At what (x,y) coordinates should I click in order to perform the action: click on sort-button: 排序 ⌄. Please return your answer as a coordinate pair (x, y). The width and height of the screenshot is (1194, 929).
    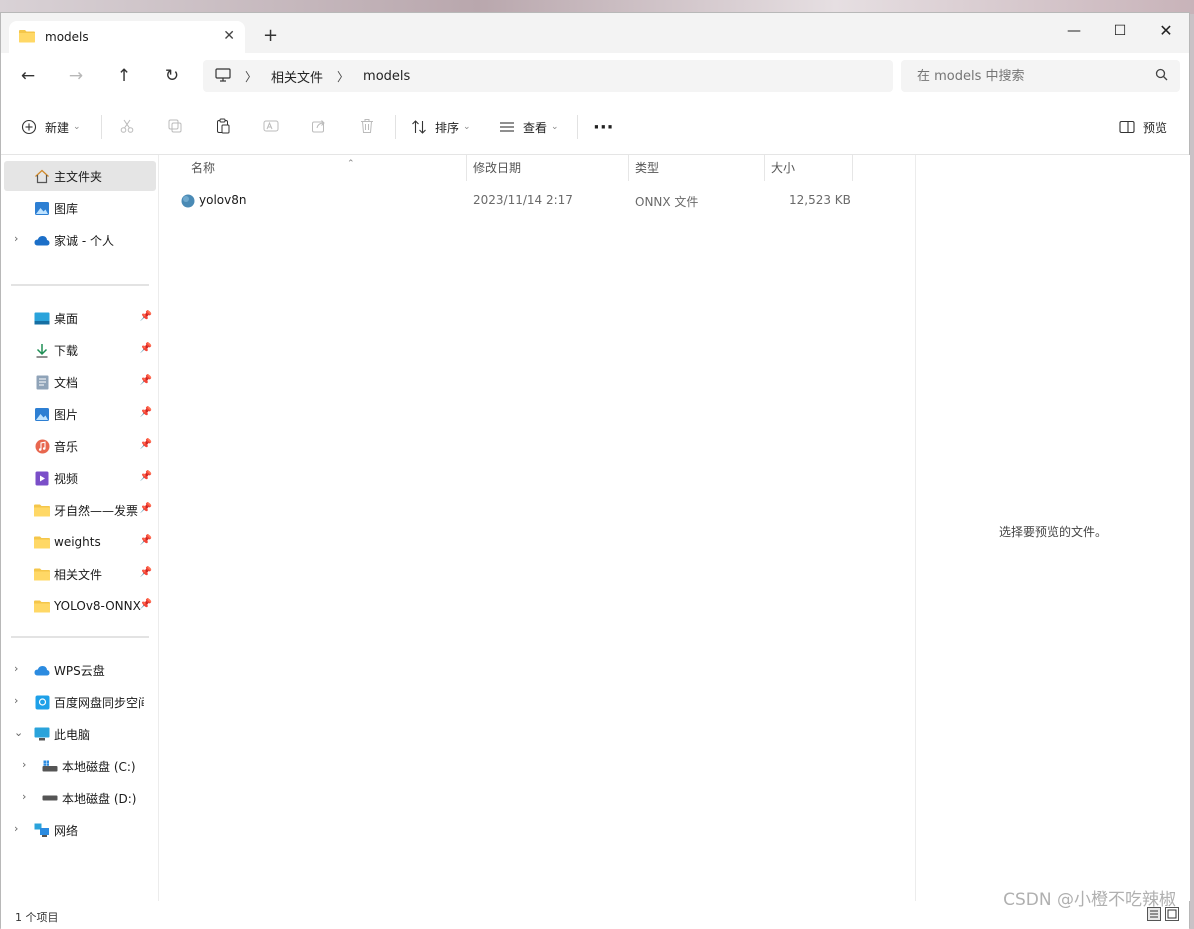
    Looking at the image, I should click on (441, 127).